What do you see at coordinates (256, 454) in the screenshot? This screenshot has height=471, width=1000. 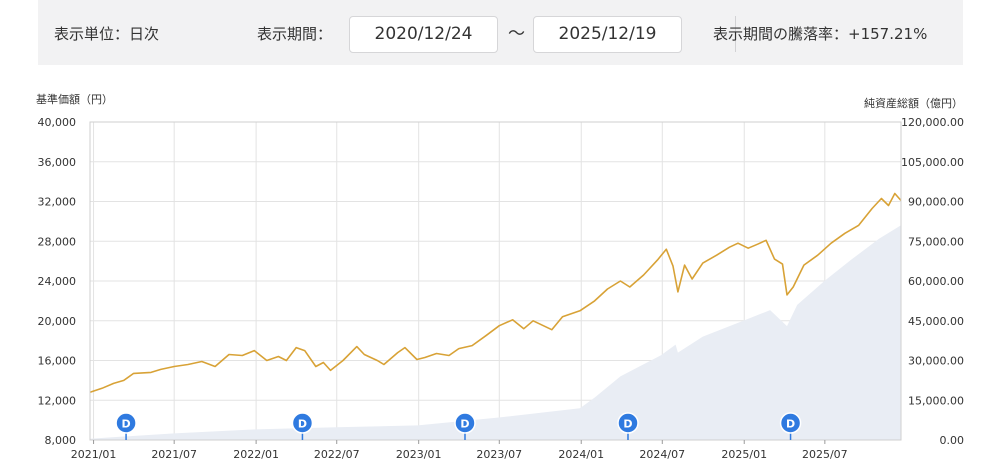 I see `x-tick-label: 2022/01` at bounding box center [256, 454].